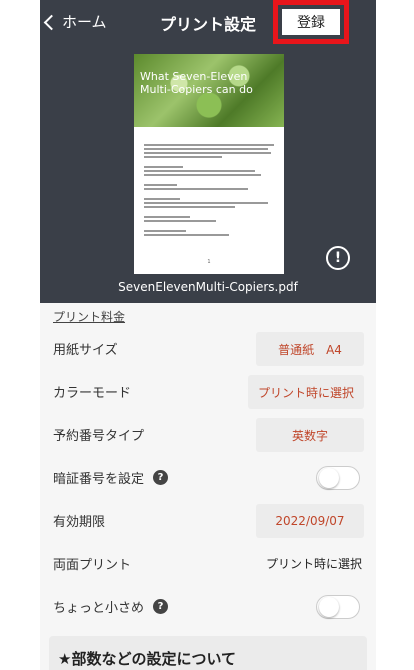  I want to click on setting-row-small: ちょっと小さめ ?, so click(208, 606).